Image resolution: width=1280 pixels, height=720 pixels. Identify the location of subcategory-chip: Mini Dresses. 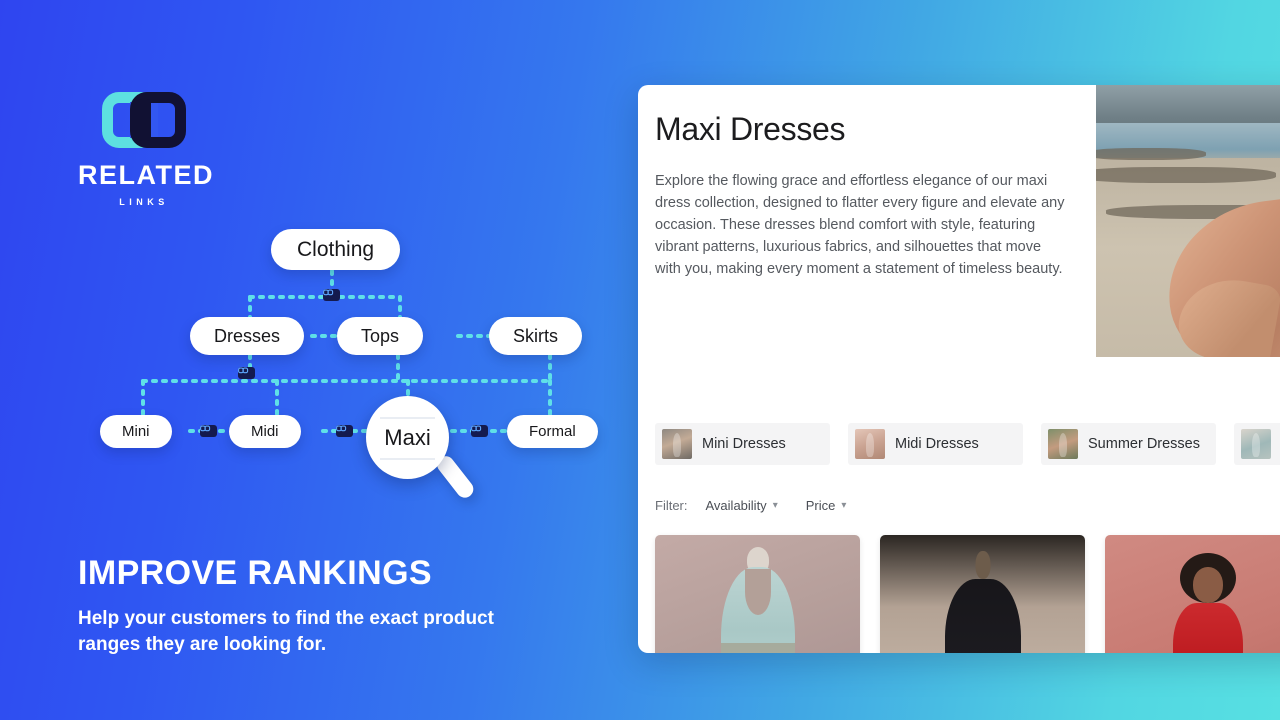
(742, 444).